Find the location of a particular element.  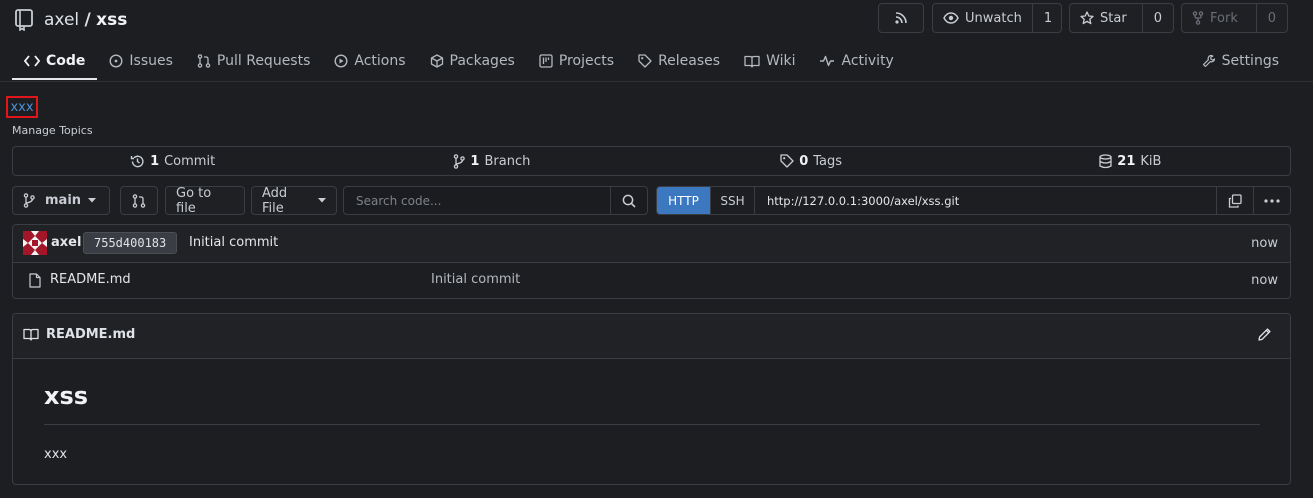

tab-label: Issues is located at coordinates (151, 61).